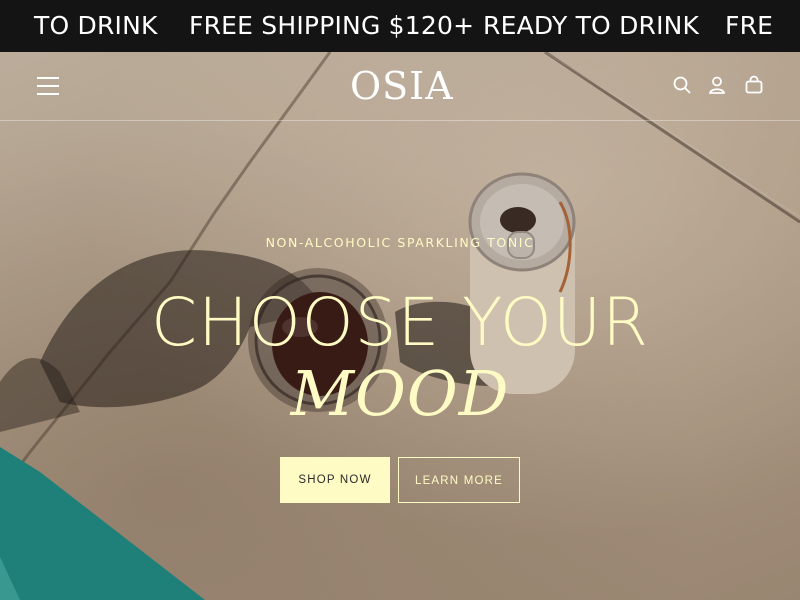 Image resolution: width=800 pixels, height=600 pixels. Describe the element at coordinates (591, 25) in the screenshot. I see `announcement-message: READY TO DRINK` at that location.